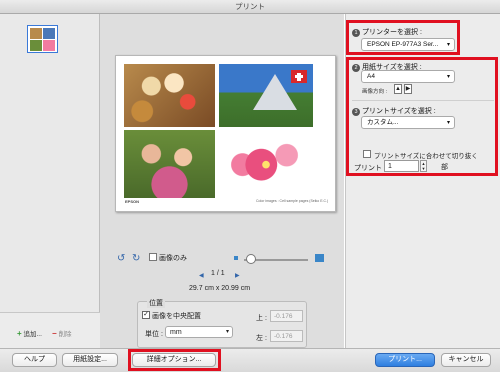 Image resolution: width=500 pixels, height=372 pixels. I want to click on help-button: ヘルプ, so click(34, 360).